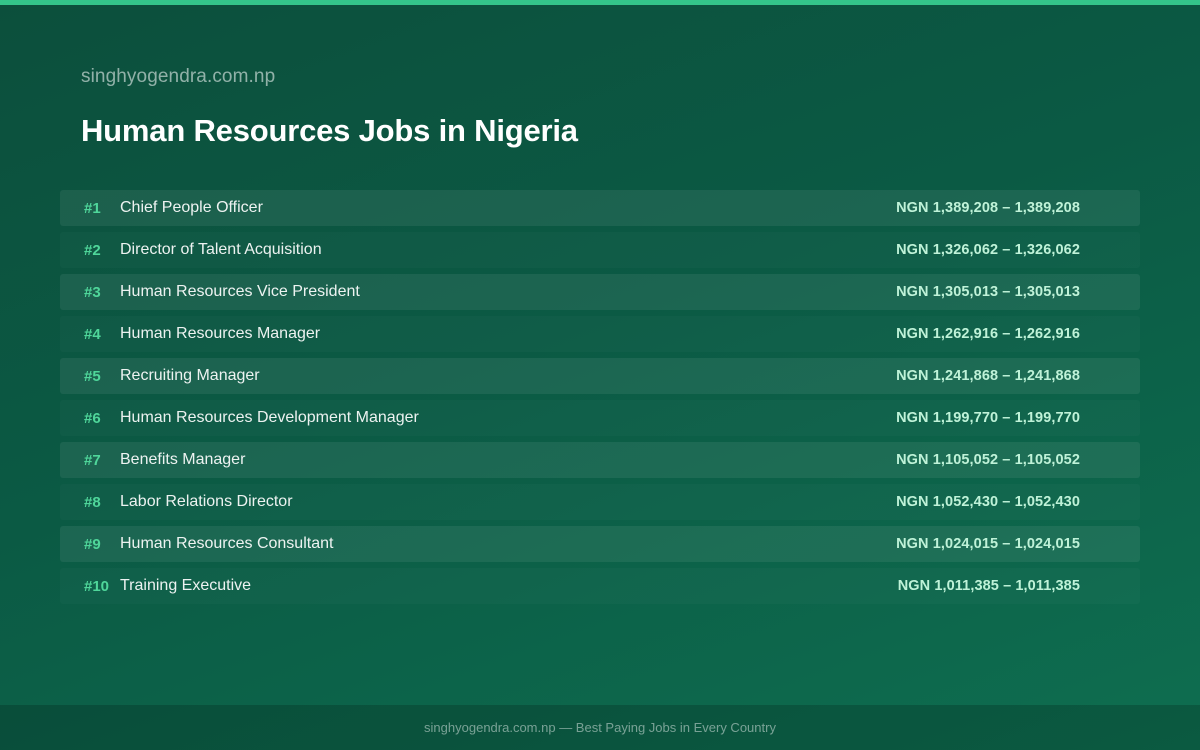  What do you see at coordinates (988, 586) in the screenshot?
I see `job-salary: NGN 1,011,385 – 1,011,385` at bounding box center [988, 586].